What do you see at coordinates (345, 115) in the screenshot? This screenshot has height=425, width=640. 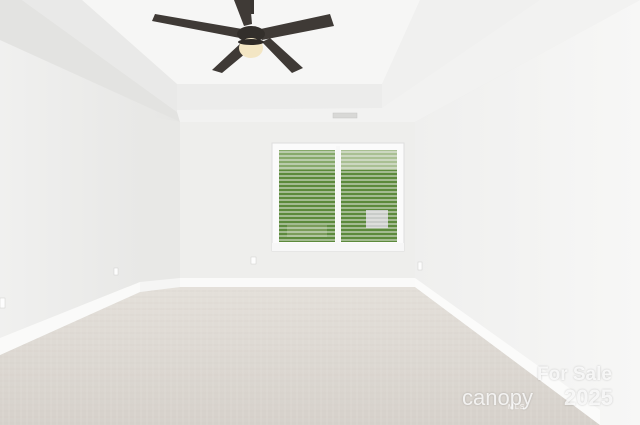 I see `air-vent` at bounding box center [345, 115].